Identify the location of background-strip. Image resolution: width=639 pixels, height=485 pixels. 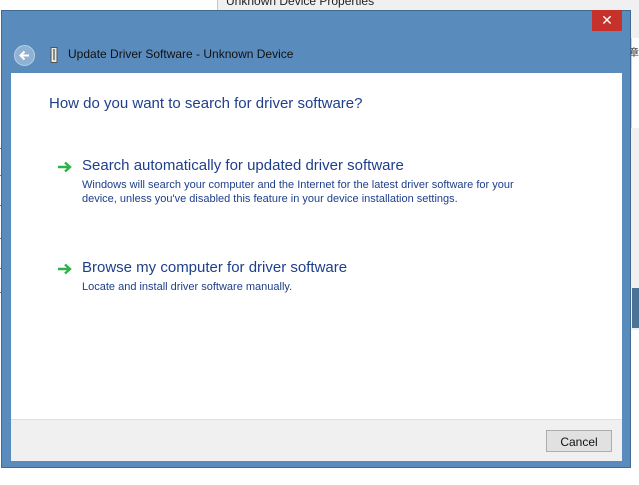
(635, 308).